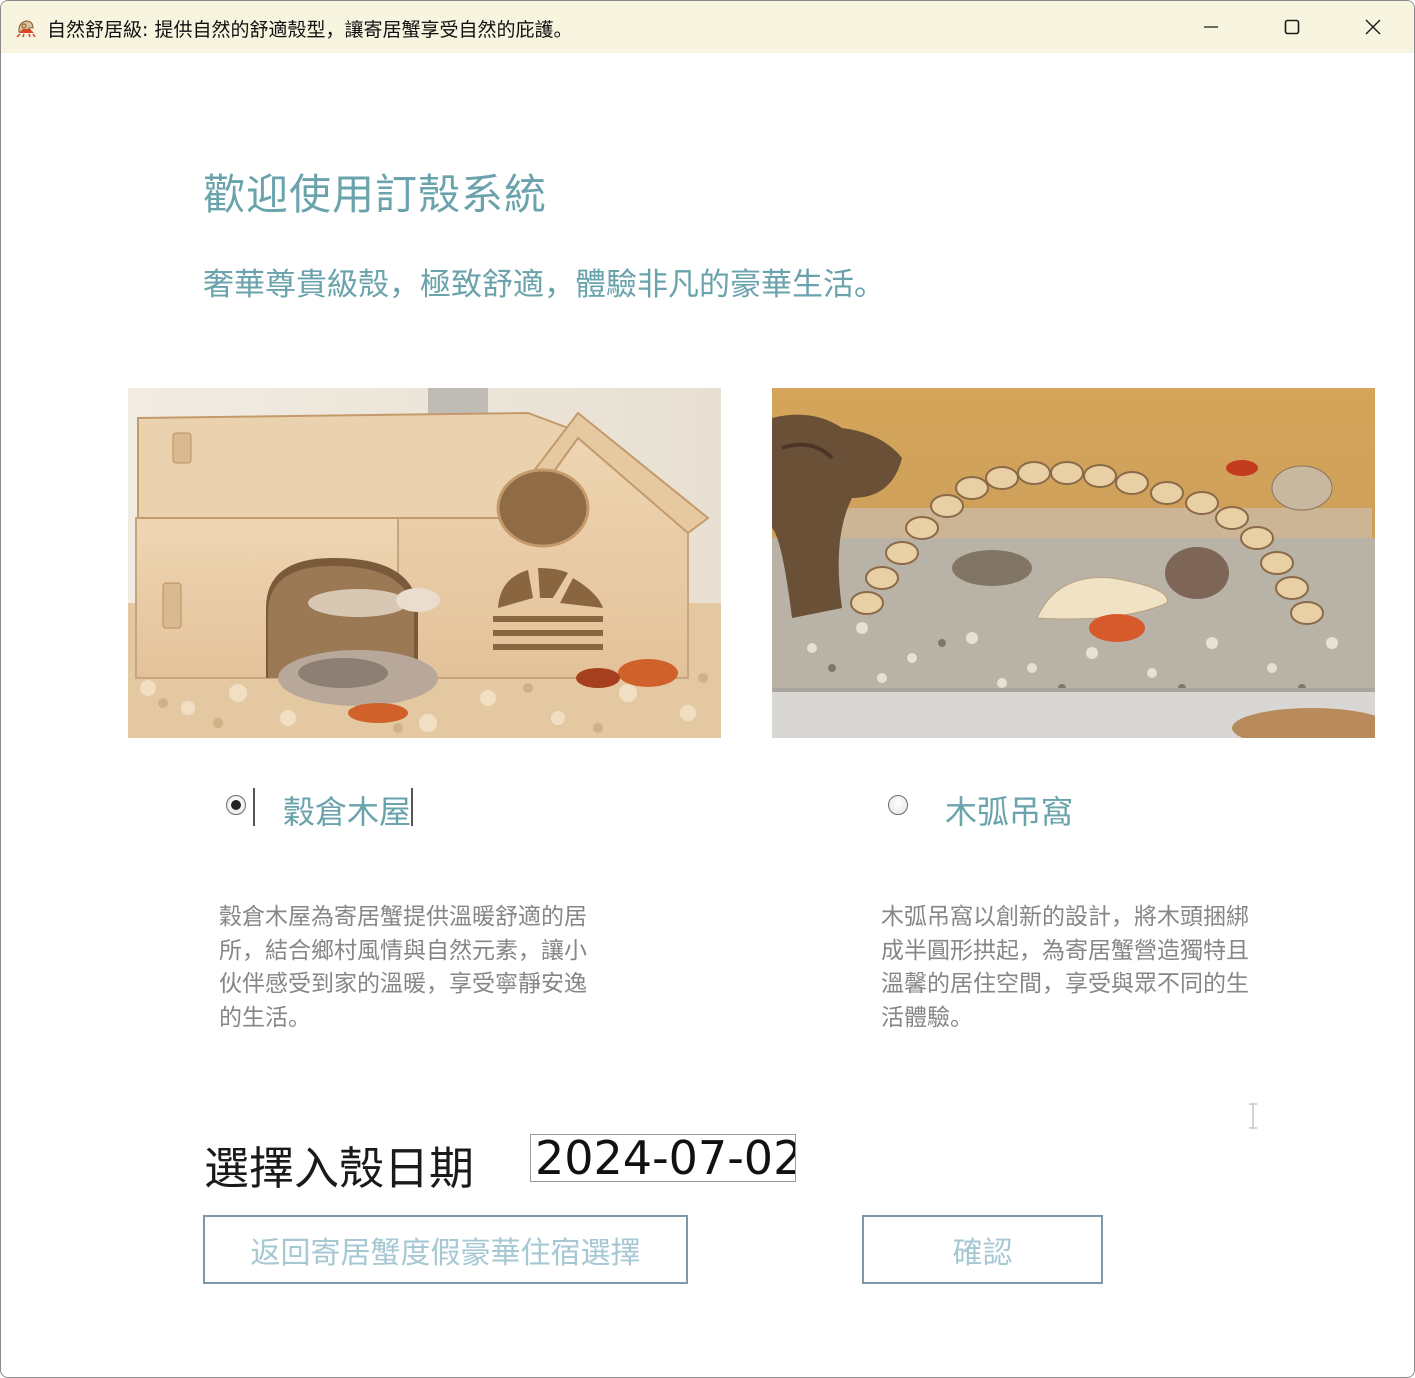 The image size is (1415, 1378). What do you see at coordinates (375, 194) in the screenshot?
I see `page-title: 歡迎使用訂殼系統` at bounding box center [375, 194].